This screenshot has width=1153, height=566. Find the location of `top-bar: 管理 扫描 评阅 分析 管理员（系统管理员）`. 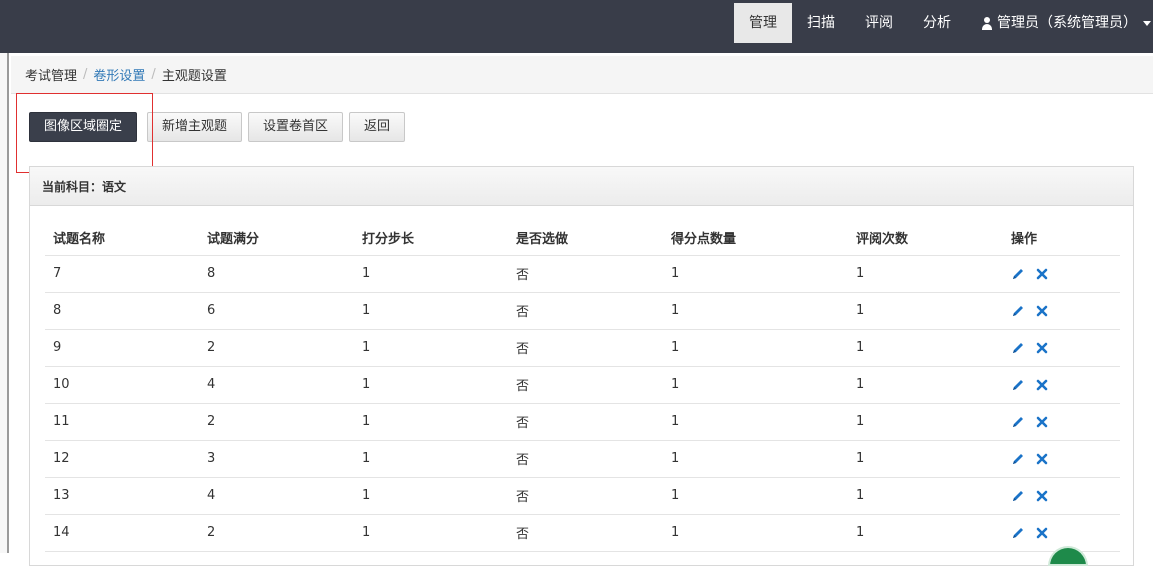

top-bar: 管理 扫描 评阅 分析 管理员（系统管理员） is located at coordinates (576, 26).